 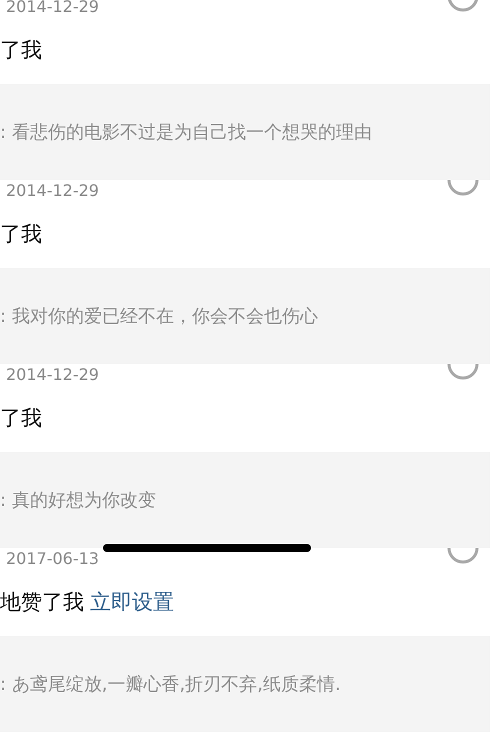 What do you see at coordinates (78, 500) in the screenshot?
I see `quote-text: : 真的好想为你改变` at bounding box center [78, 500].